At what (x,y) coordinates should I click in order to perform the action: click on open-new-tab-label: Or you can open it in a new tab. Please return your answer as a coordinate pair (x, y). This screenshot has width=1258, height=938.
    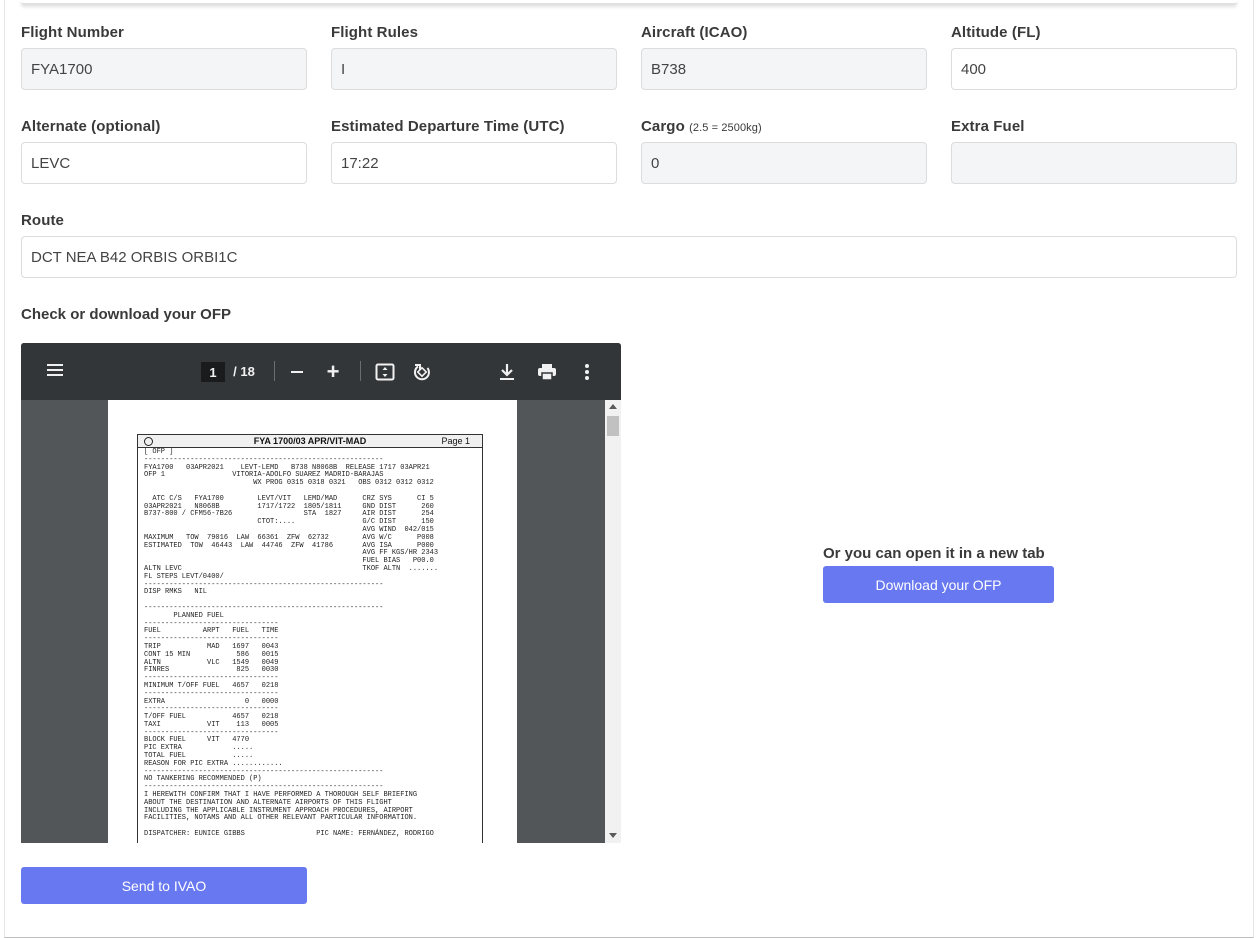
    Looking at the image, I should click on (934, 553).